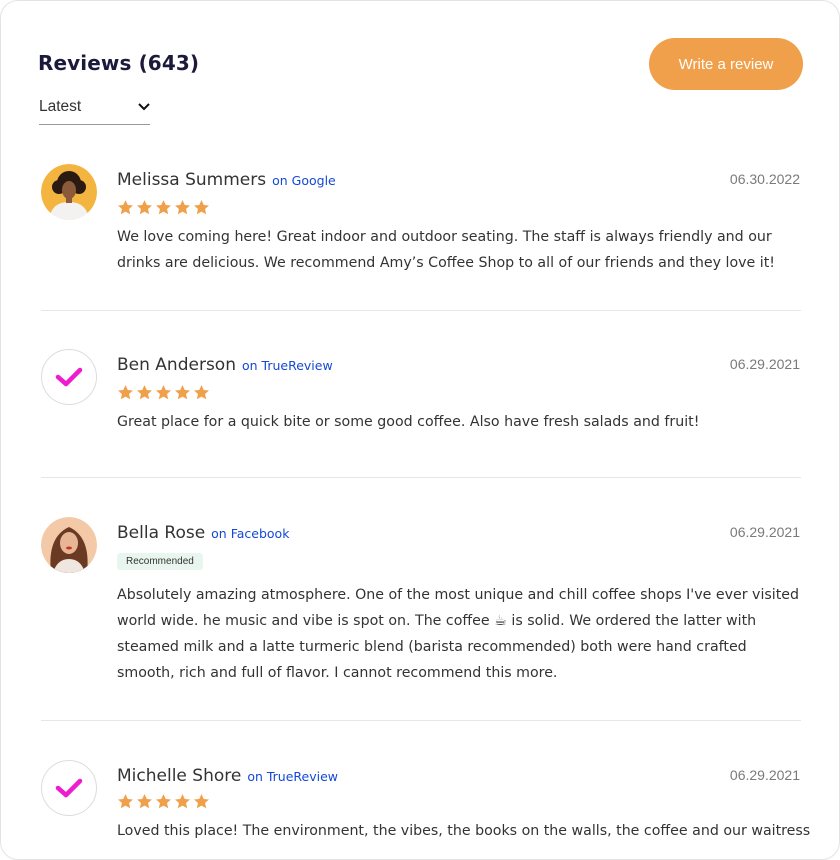 The image size is (840, 860). Describe the element at coordinates (764, 179) in the screenshot. I see `review-date: 06.30.2022` at that location.